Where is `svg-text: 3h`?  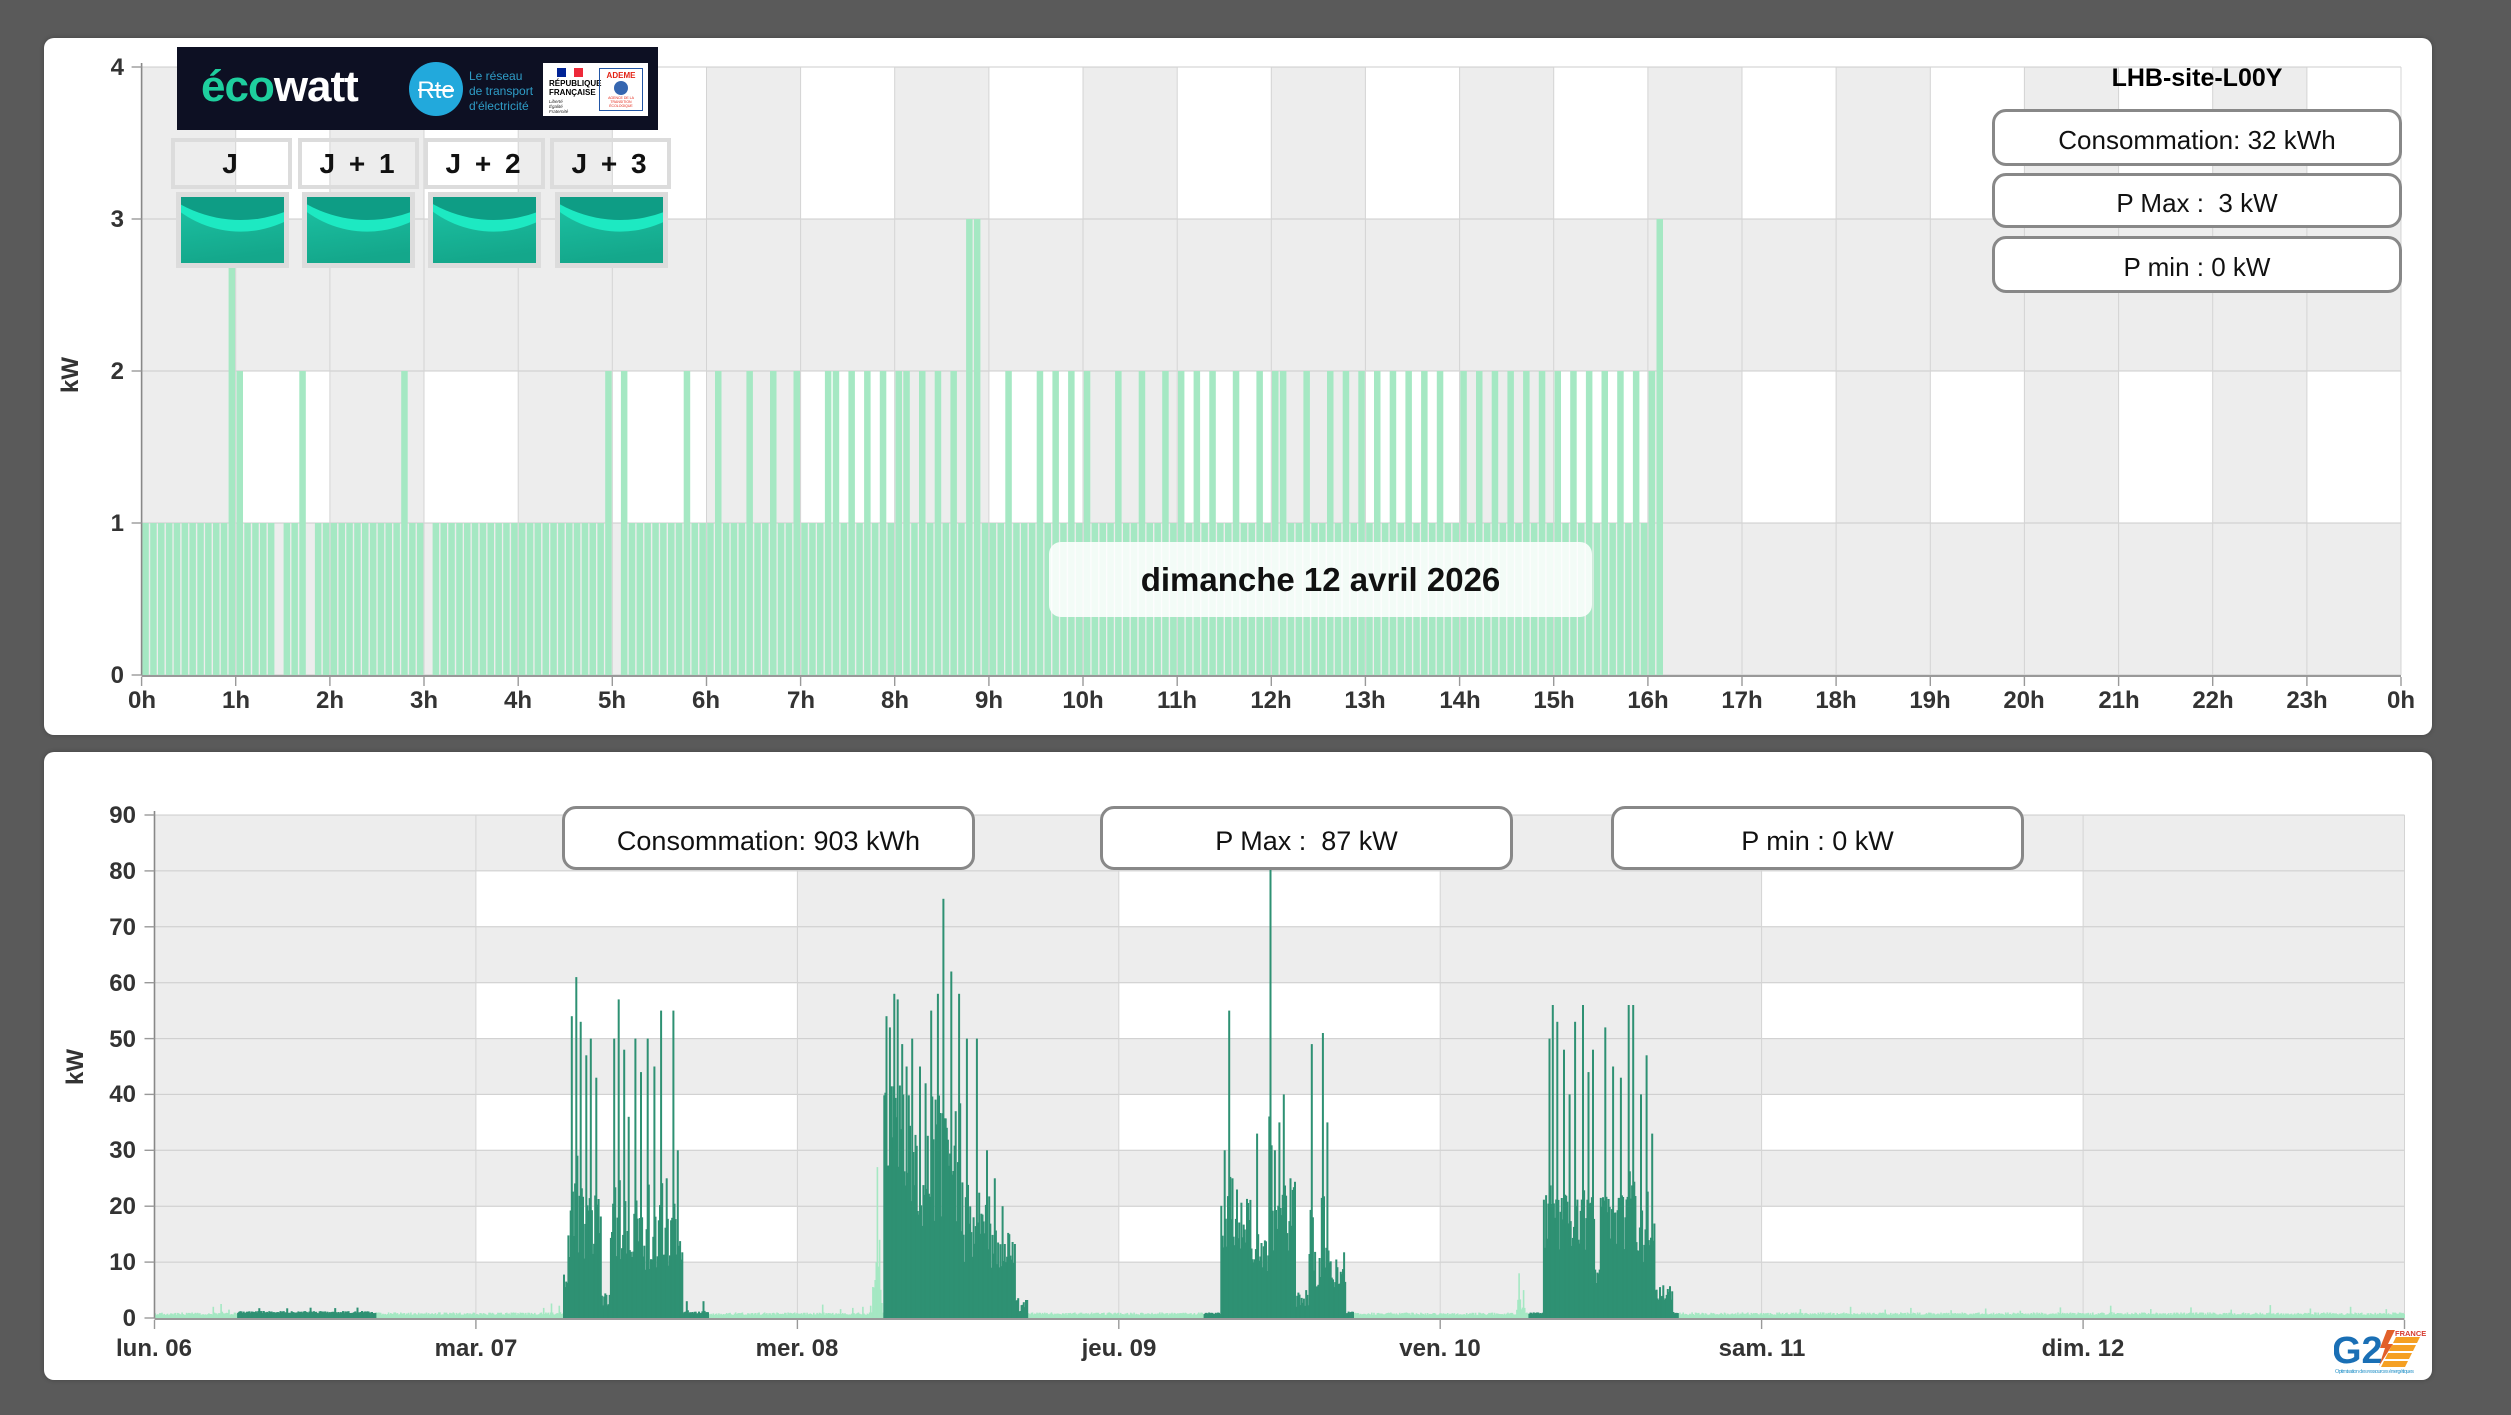
svg-text: 3h is located at coordinates (424, 700).